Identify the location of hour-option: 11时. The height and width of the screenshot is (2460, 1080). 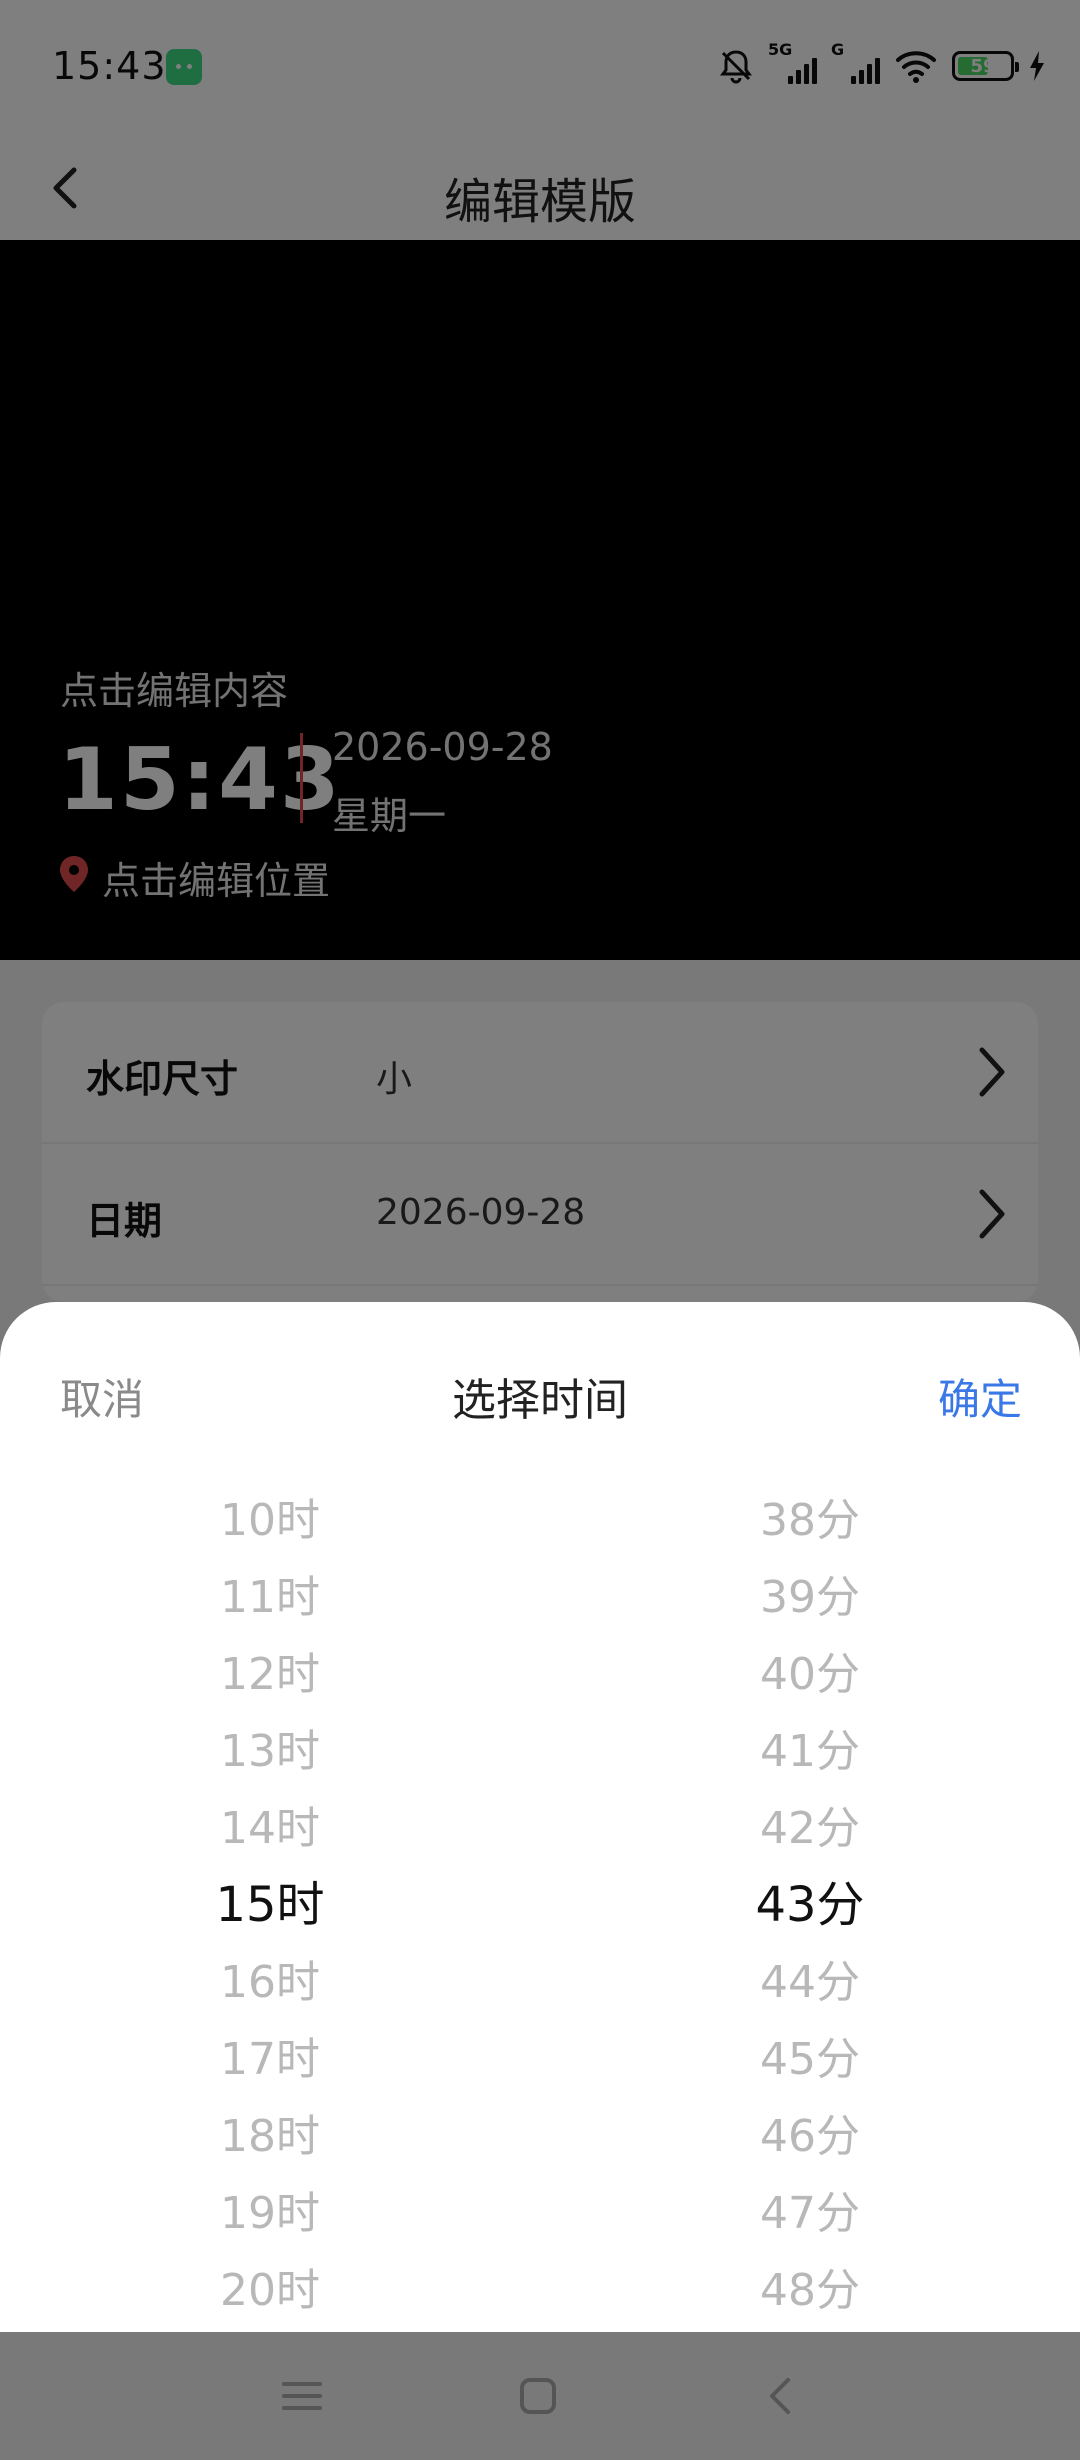
(270, 1597).